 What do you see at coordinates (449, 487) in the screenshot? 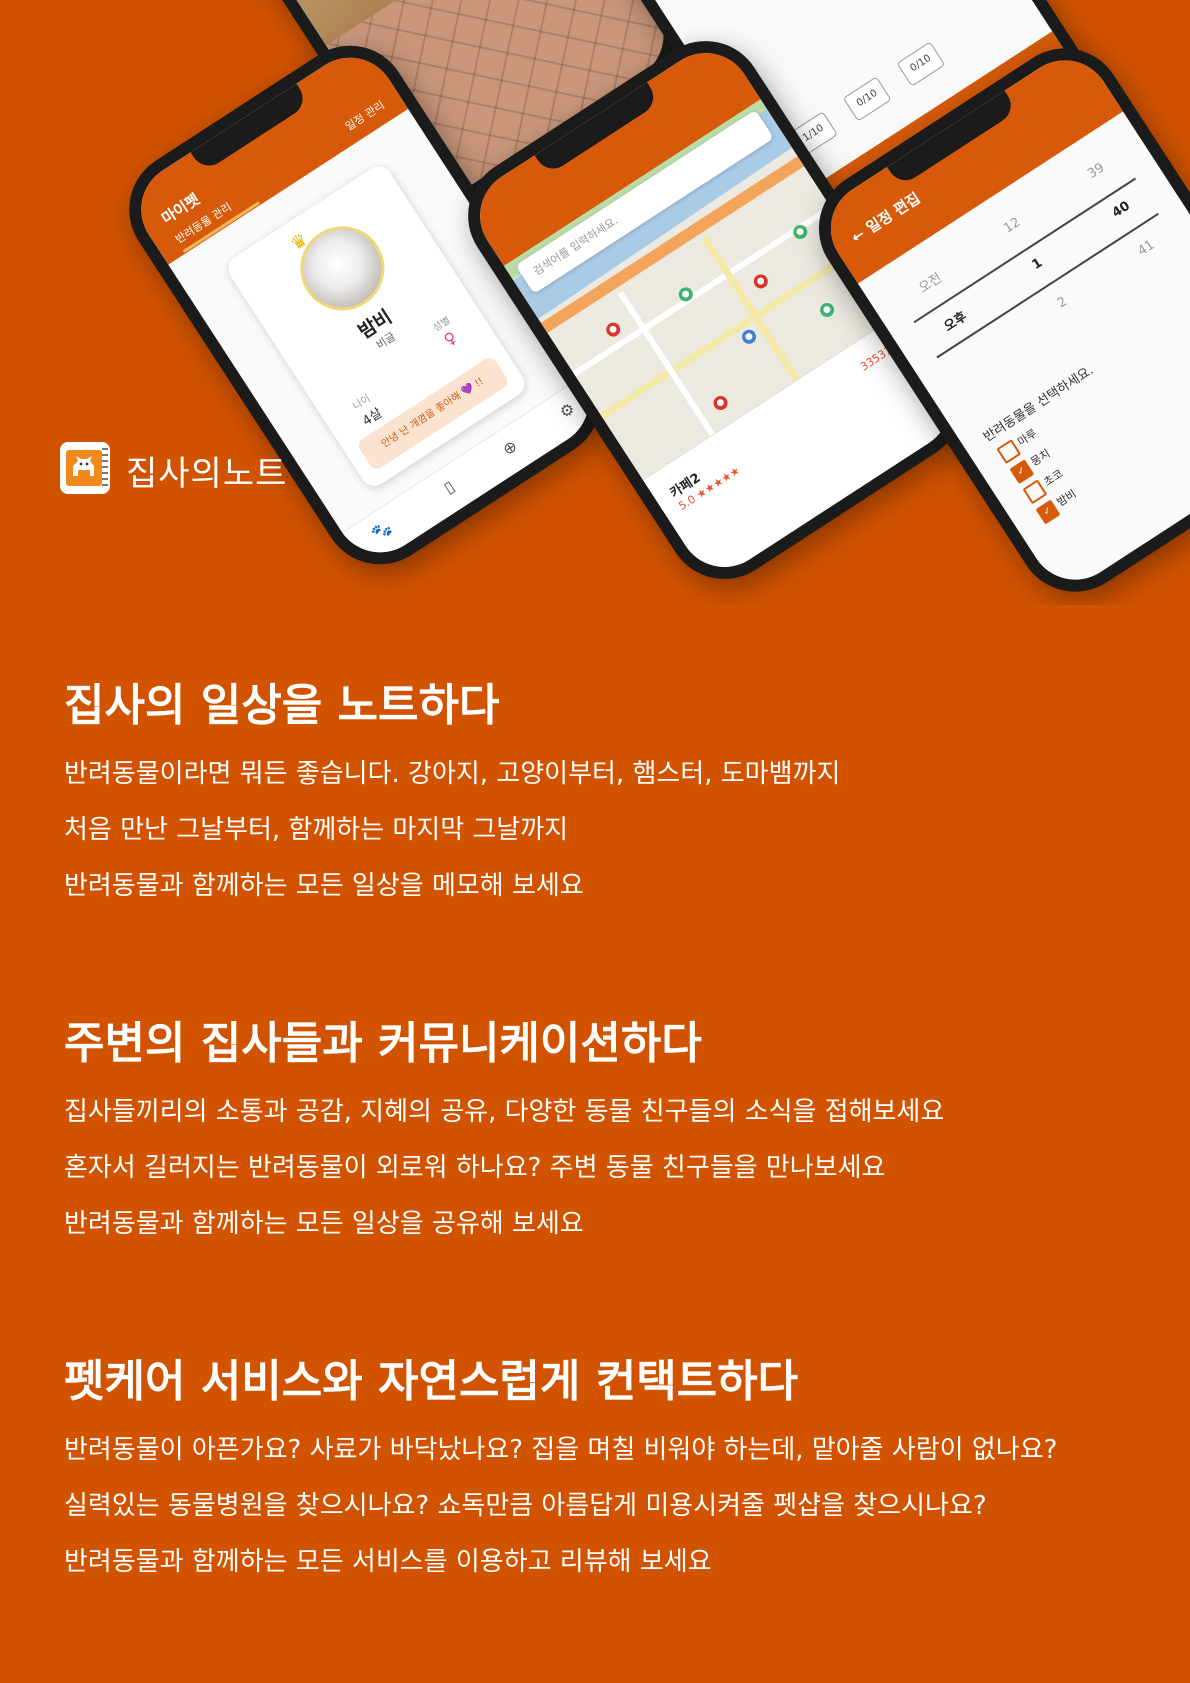
I see `book-icon: ▯` at bounding box center [449, 487].